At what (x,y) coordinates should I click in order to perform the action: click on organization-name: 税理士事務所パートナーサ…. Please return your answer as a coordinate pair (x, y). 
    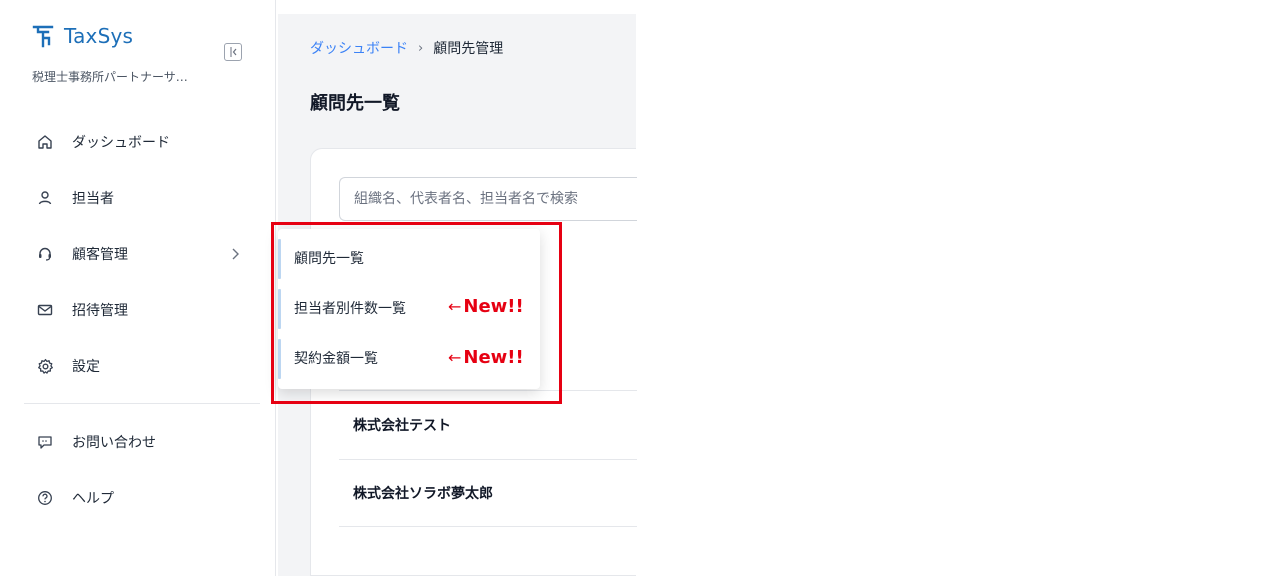
    Looking at the image, I should click on (110, 77).